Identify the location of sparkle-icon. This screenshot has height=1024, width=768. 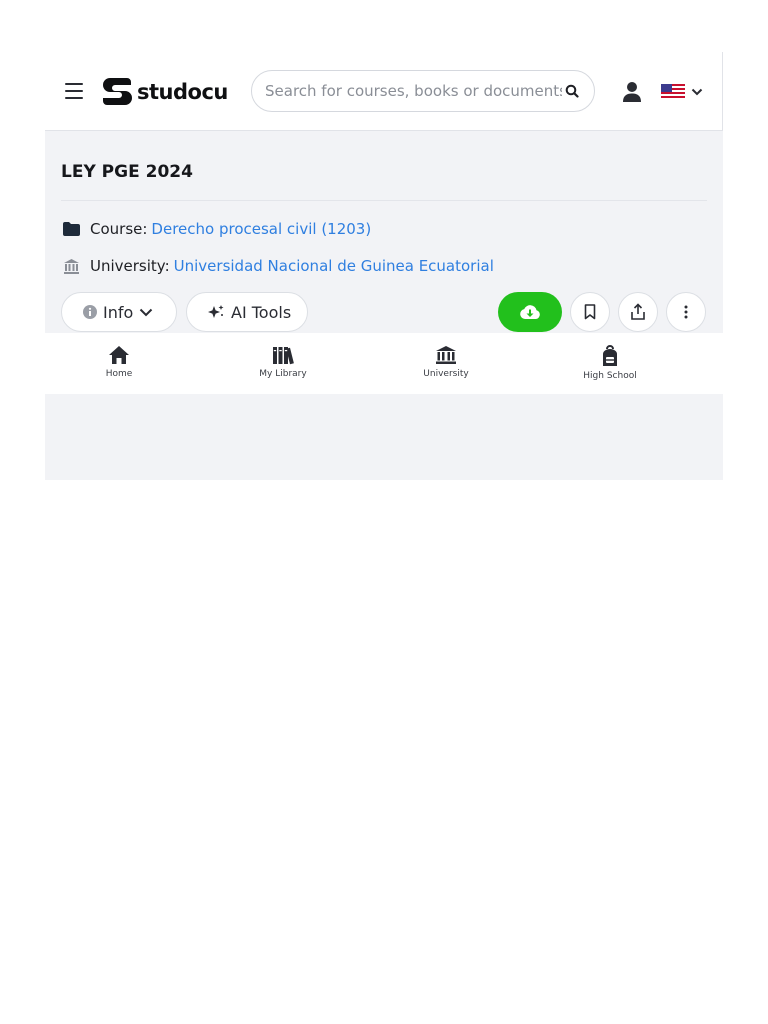
(216, 311).